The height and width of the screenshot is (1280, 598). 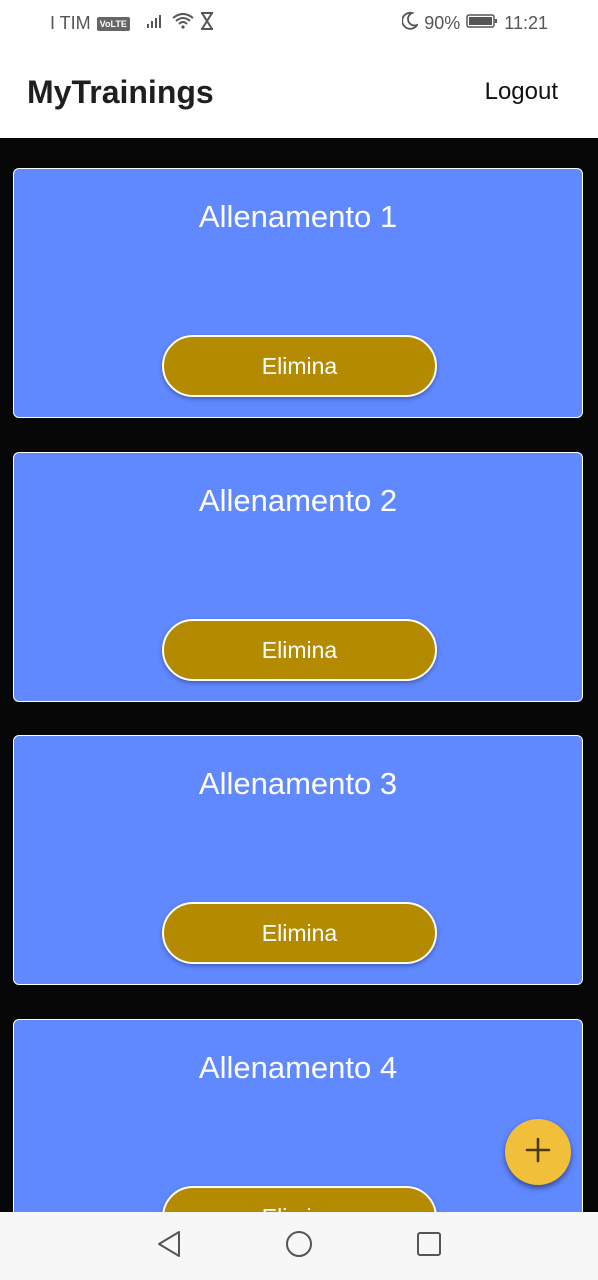 I want to click on logout-button: Logout, so click(x=521, y=92).